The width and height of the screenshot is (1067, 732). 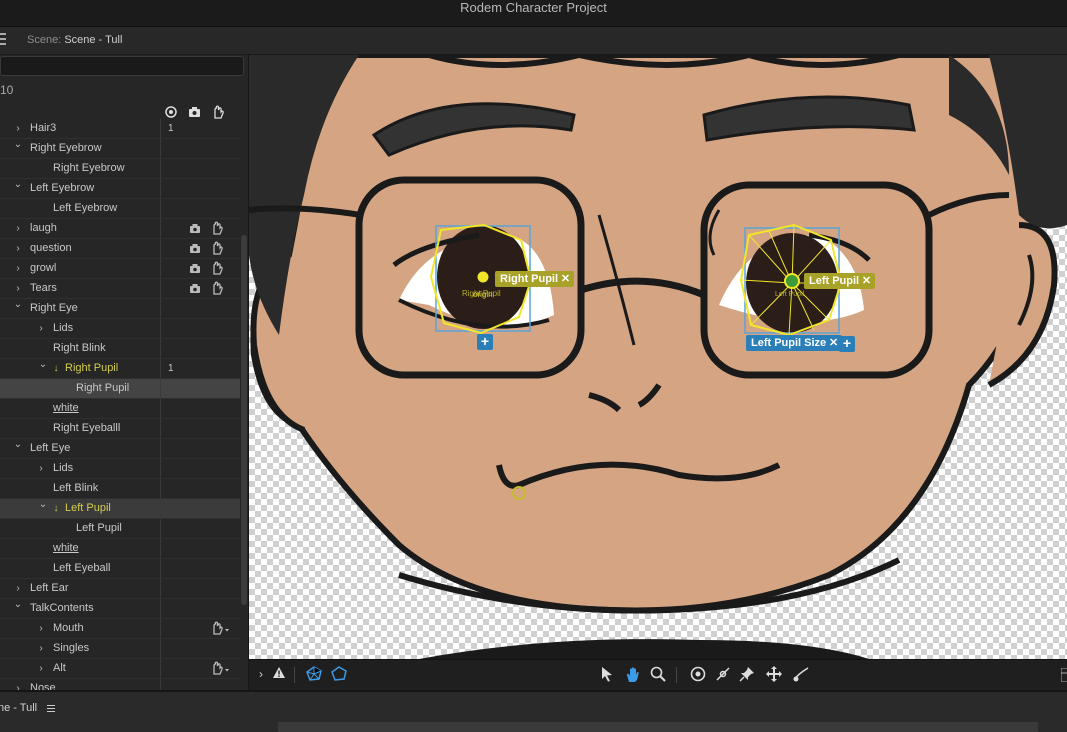 What do you see at coordinates (314, 676) in the screenshot?
I see `mesh-icon` at bounding box center [314, 676].